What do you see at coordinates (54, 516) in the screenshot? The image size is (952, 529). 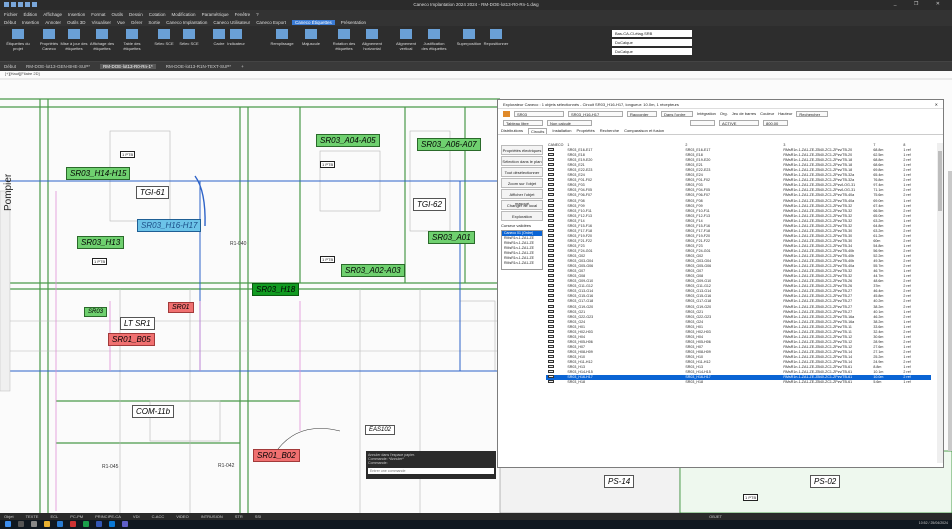 I see `status-item: ECL` at bounding box center [54, 516].